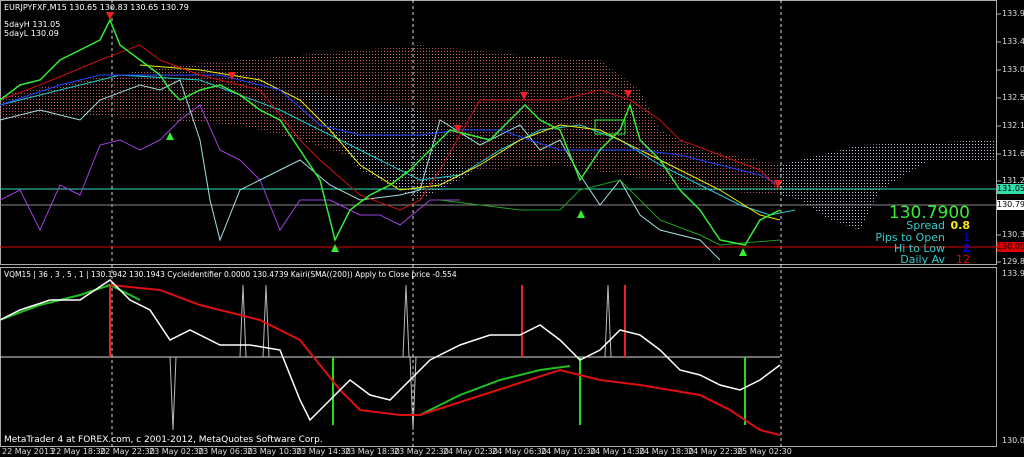 The image size is (1024, 457). What do you see at coordinates (1013, 13) in the screenshot?
I see `price-axis-label: 133.90` at bounding box center [1013, 13].